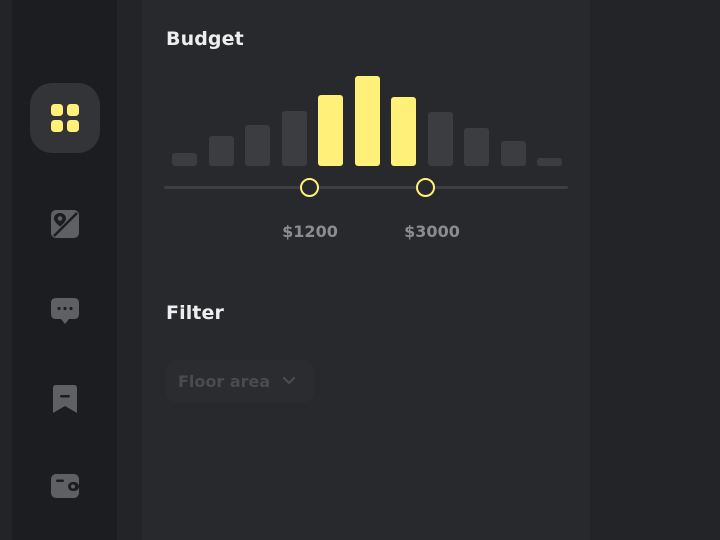  What do you see at coordinates (432, 231) in the screenshot?
I see `budget-max-label: $3000` at bounding box center [432, 231].